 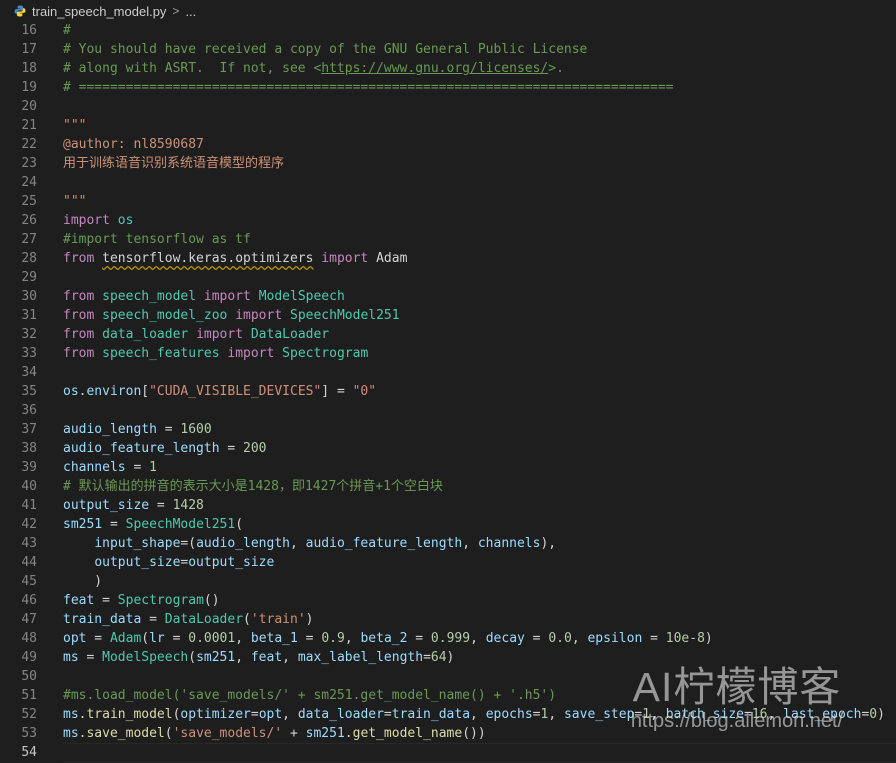 I want to click on line-code: feat = Spectrogram(), so click(x=141, y=600).